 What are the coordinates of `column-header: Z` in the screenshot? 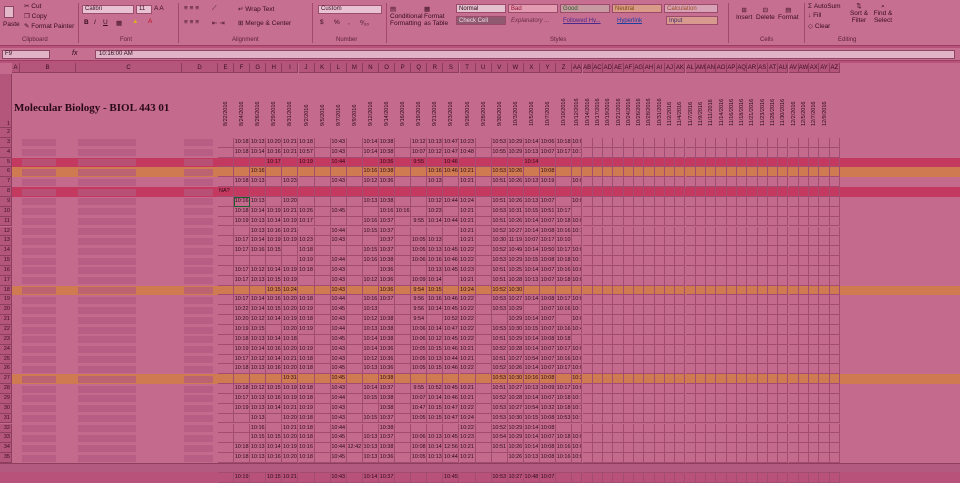 It's located at (564, 68).